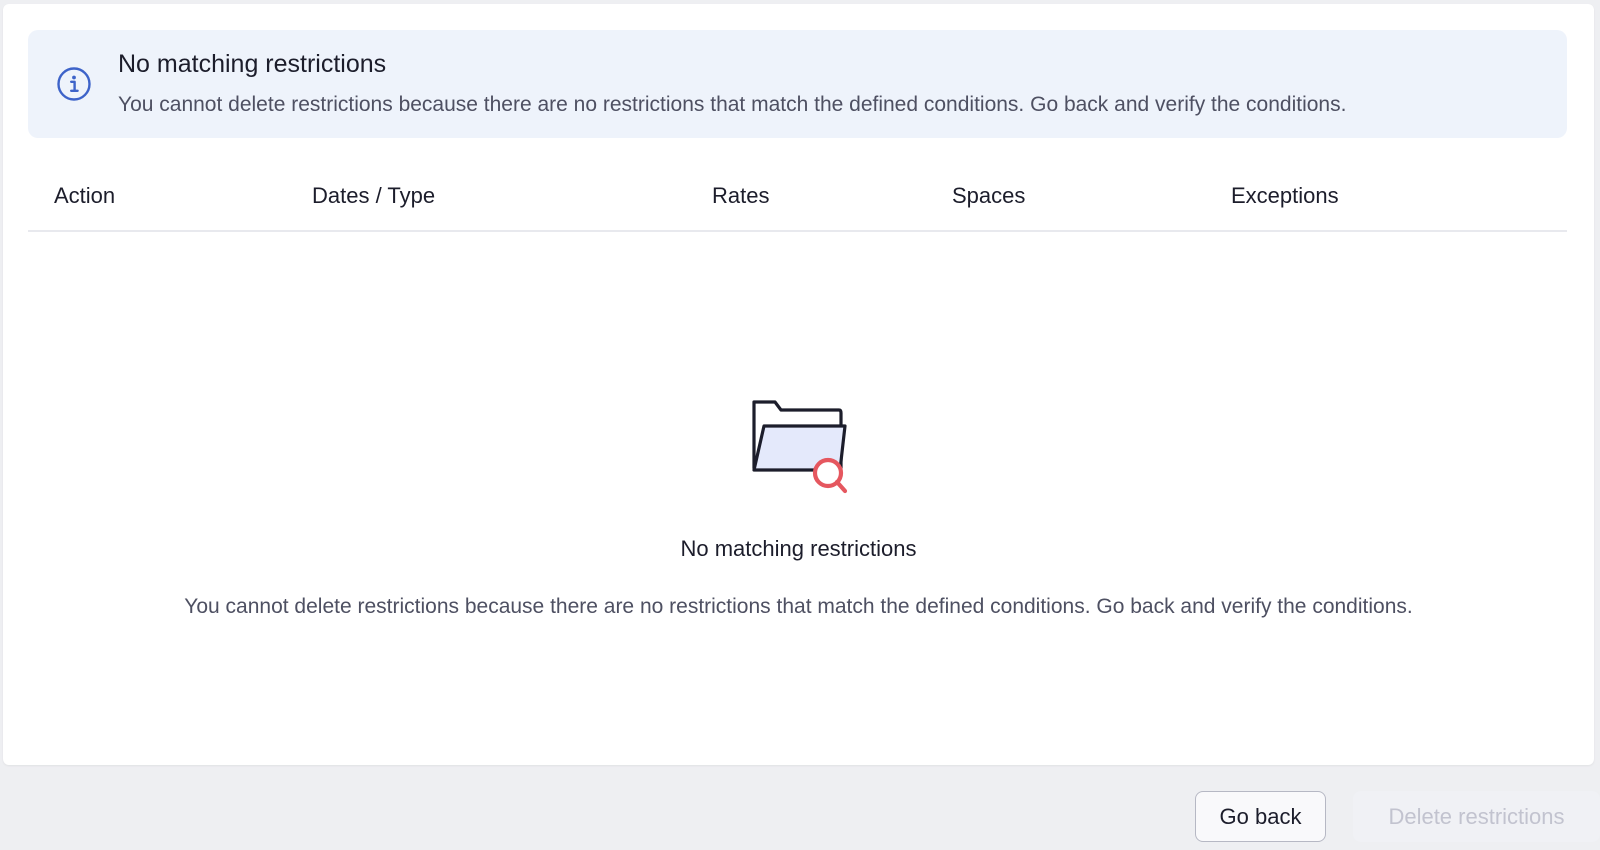 The height and width of the screenshot is (850, 1600). I want to click on column-header-dates-type: Dates / Type, so click(374, 195).